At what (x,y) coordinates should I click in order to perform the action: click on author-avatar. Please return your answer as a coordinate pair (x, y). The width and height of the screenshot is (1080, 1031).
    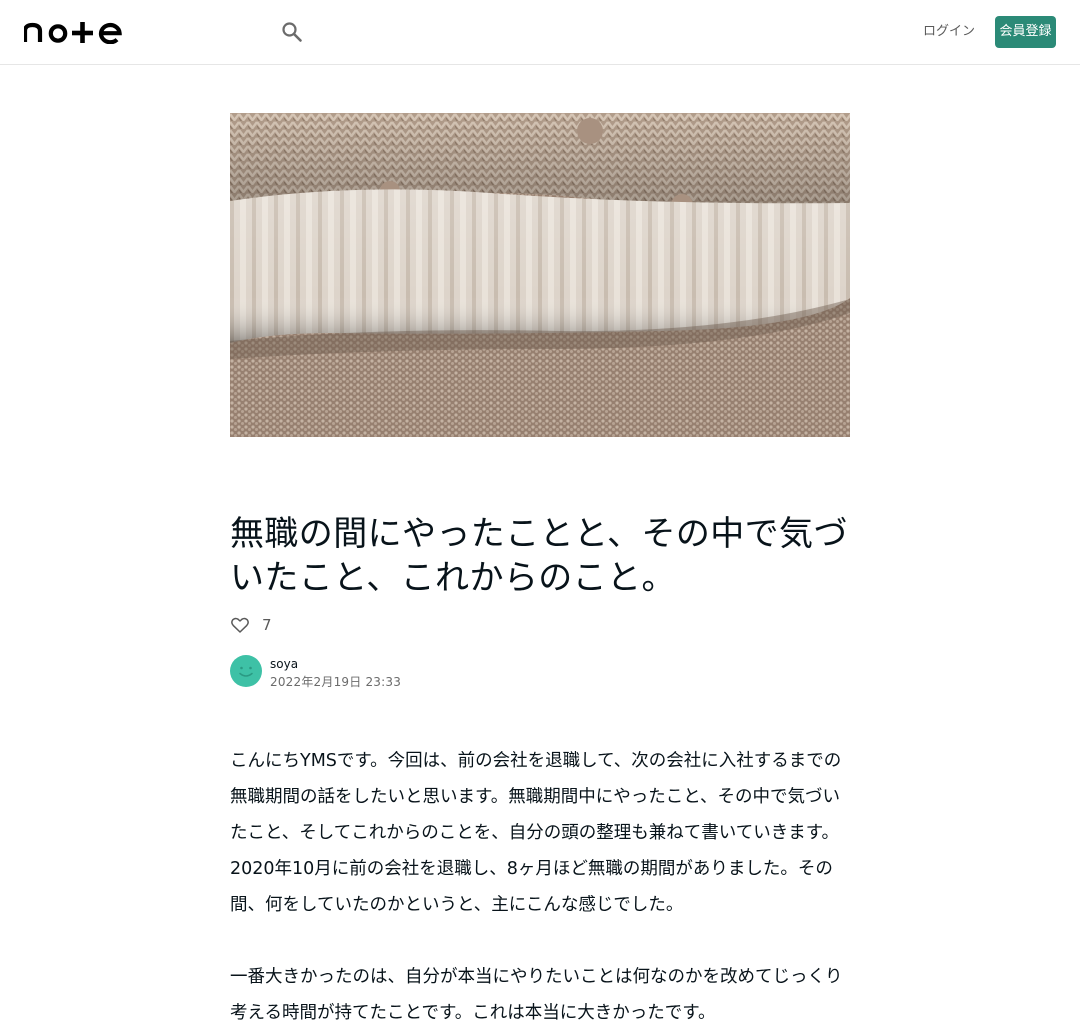
    Looking at the image, I should click on (246, 671).